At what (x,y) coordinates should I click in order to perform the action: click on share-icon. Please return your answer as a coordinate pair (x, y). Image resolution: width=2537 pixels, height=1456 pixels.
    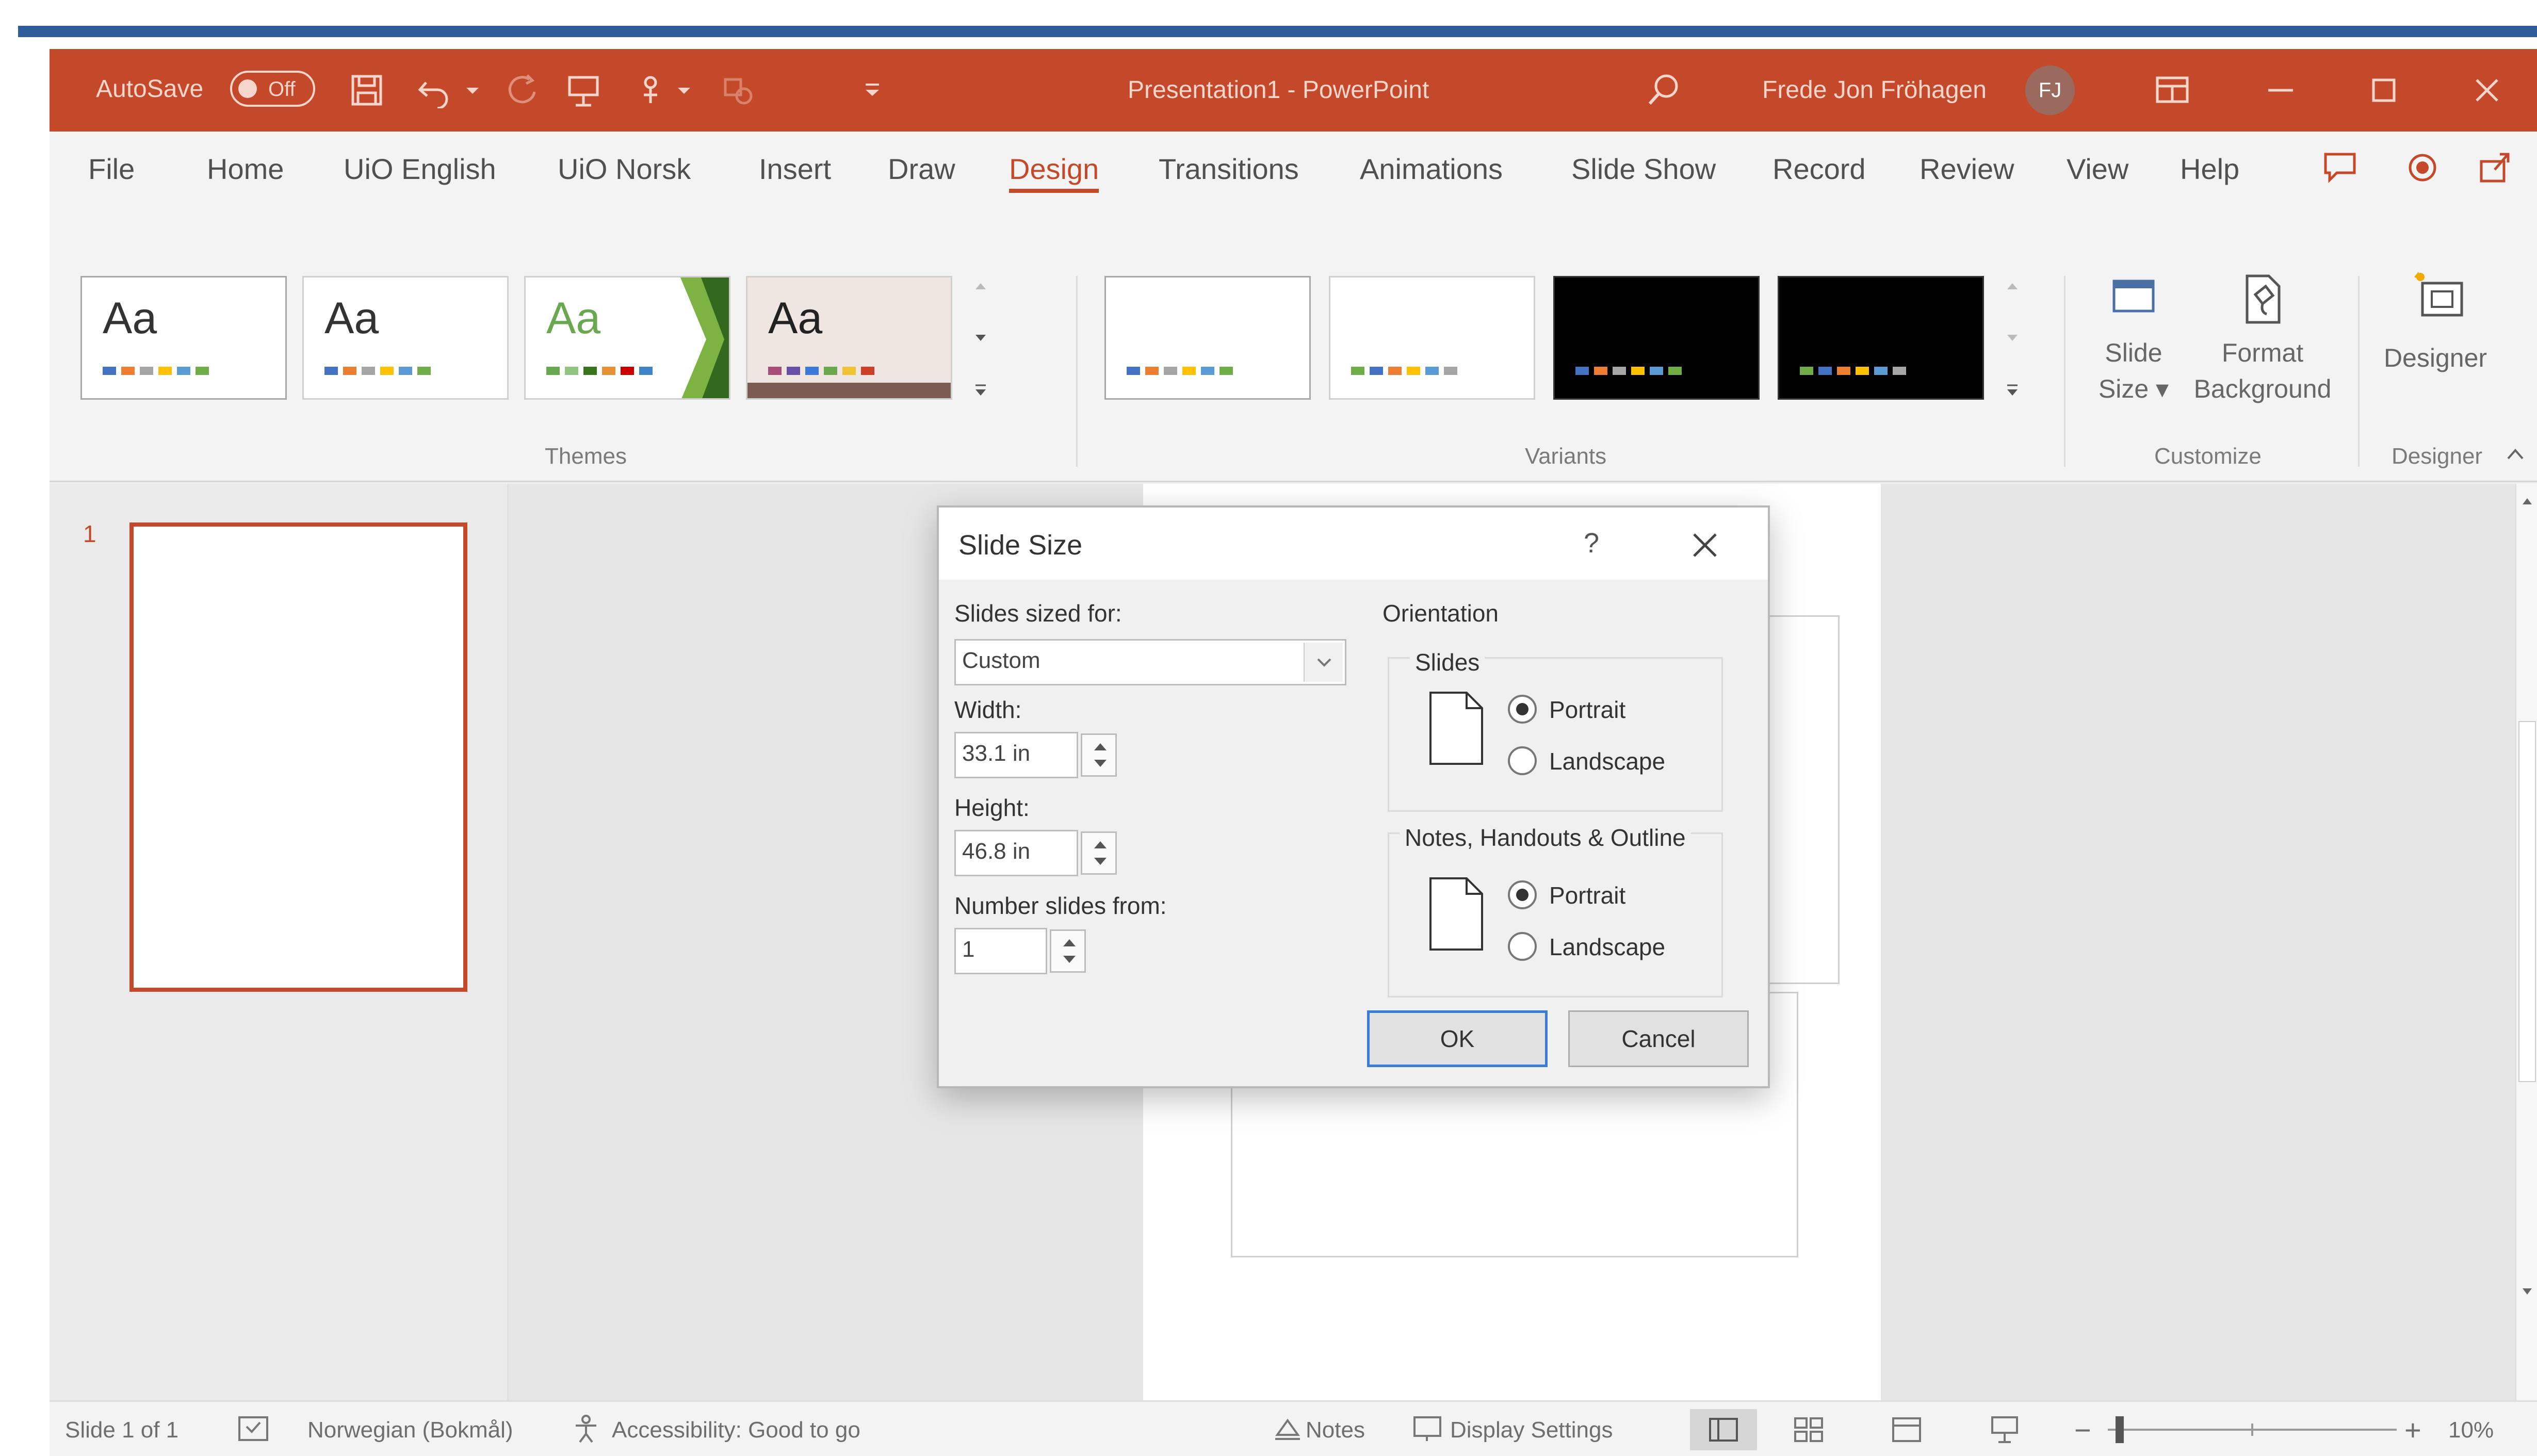
    Looking at the image, I should click on (2494, 167).